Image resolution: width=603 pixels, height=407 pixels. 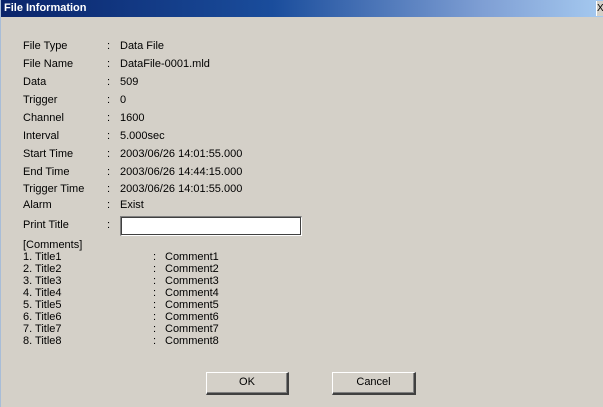 I want to click on comment-title: 5. Title5, so click(x=42, y=305).